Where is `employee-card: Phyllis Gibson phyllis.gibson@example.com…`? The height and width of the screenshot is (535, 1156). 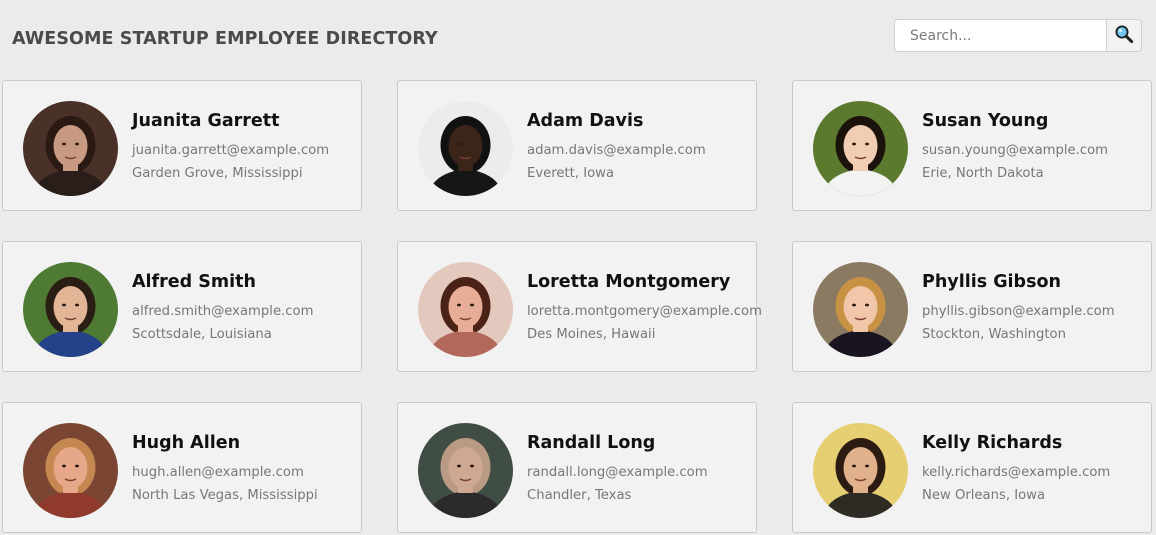 employee-card: Phyllis Gibson phyllis.gibson@example.com… is located at coordinates (972, 306).